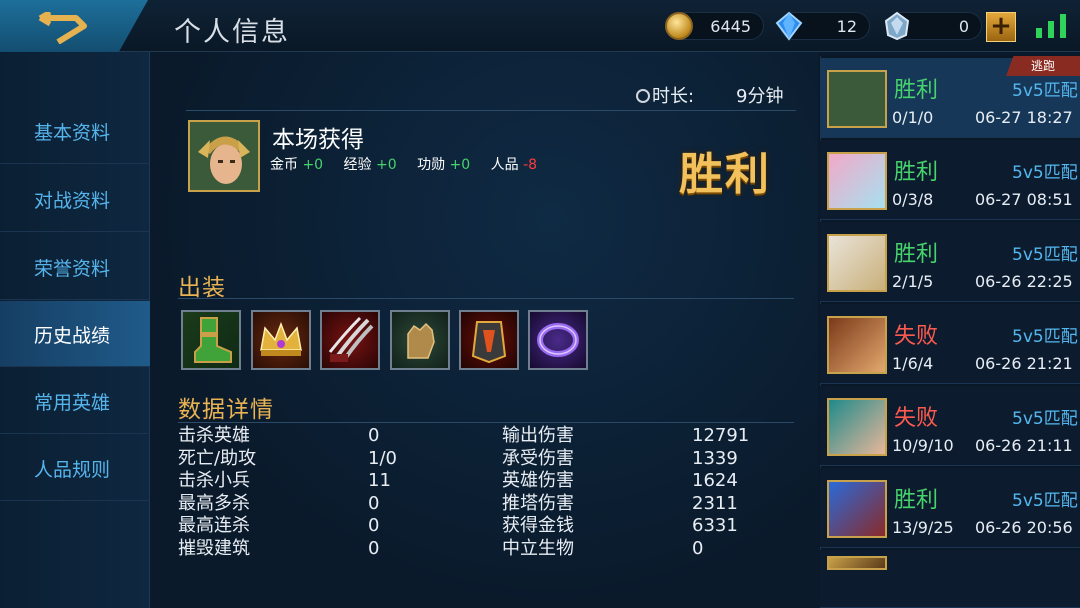  I want to click on stat-label: 死亡/助攻, so click(217, 458).